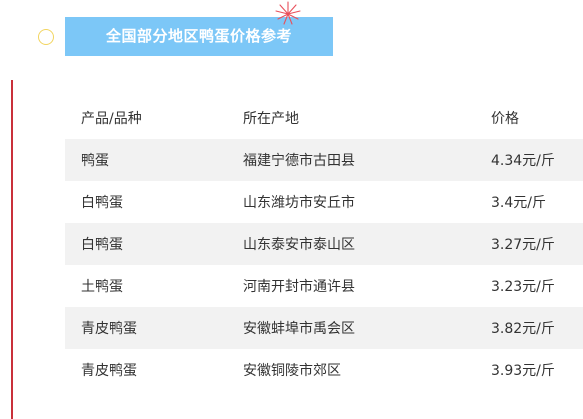 This screenshot has width=583, height=419. I want to click on cell-price: 3.93元/斤, so click(523, 371).